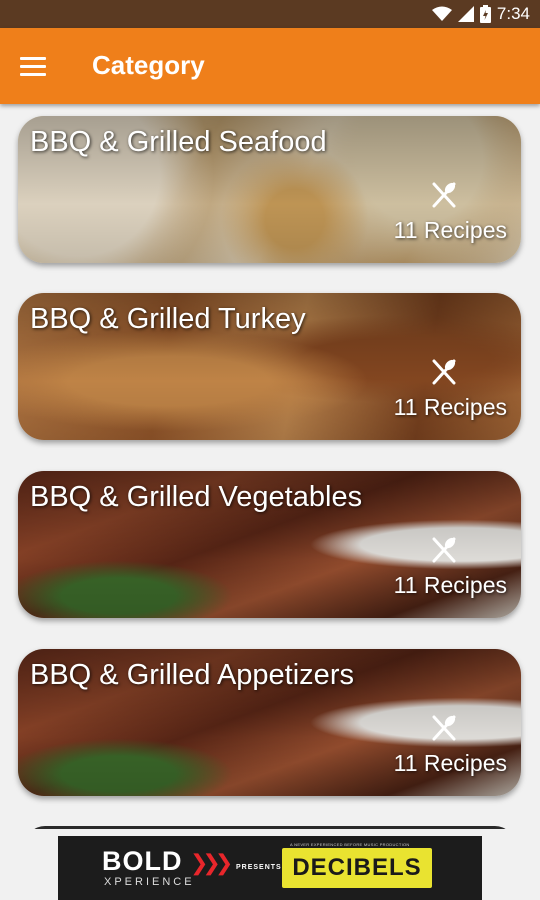  Describe the element at coordinates (513, 13) in the screenshot. I see `status-time: 7:34` at that location.